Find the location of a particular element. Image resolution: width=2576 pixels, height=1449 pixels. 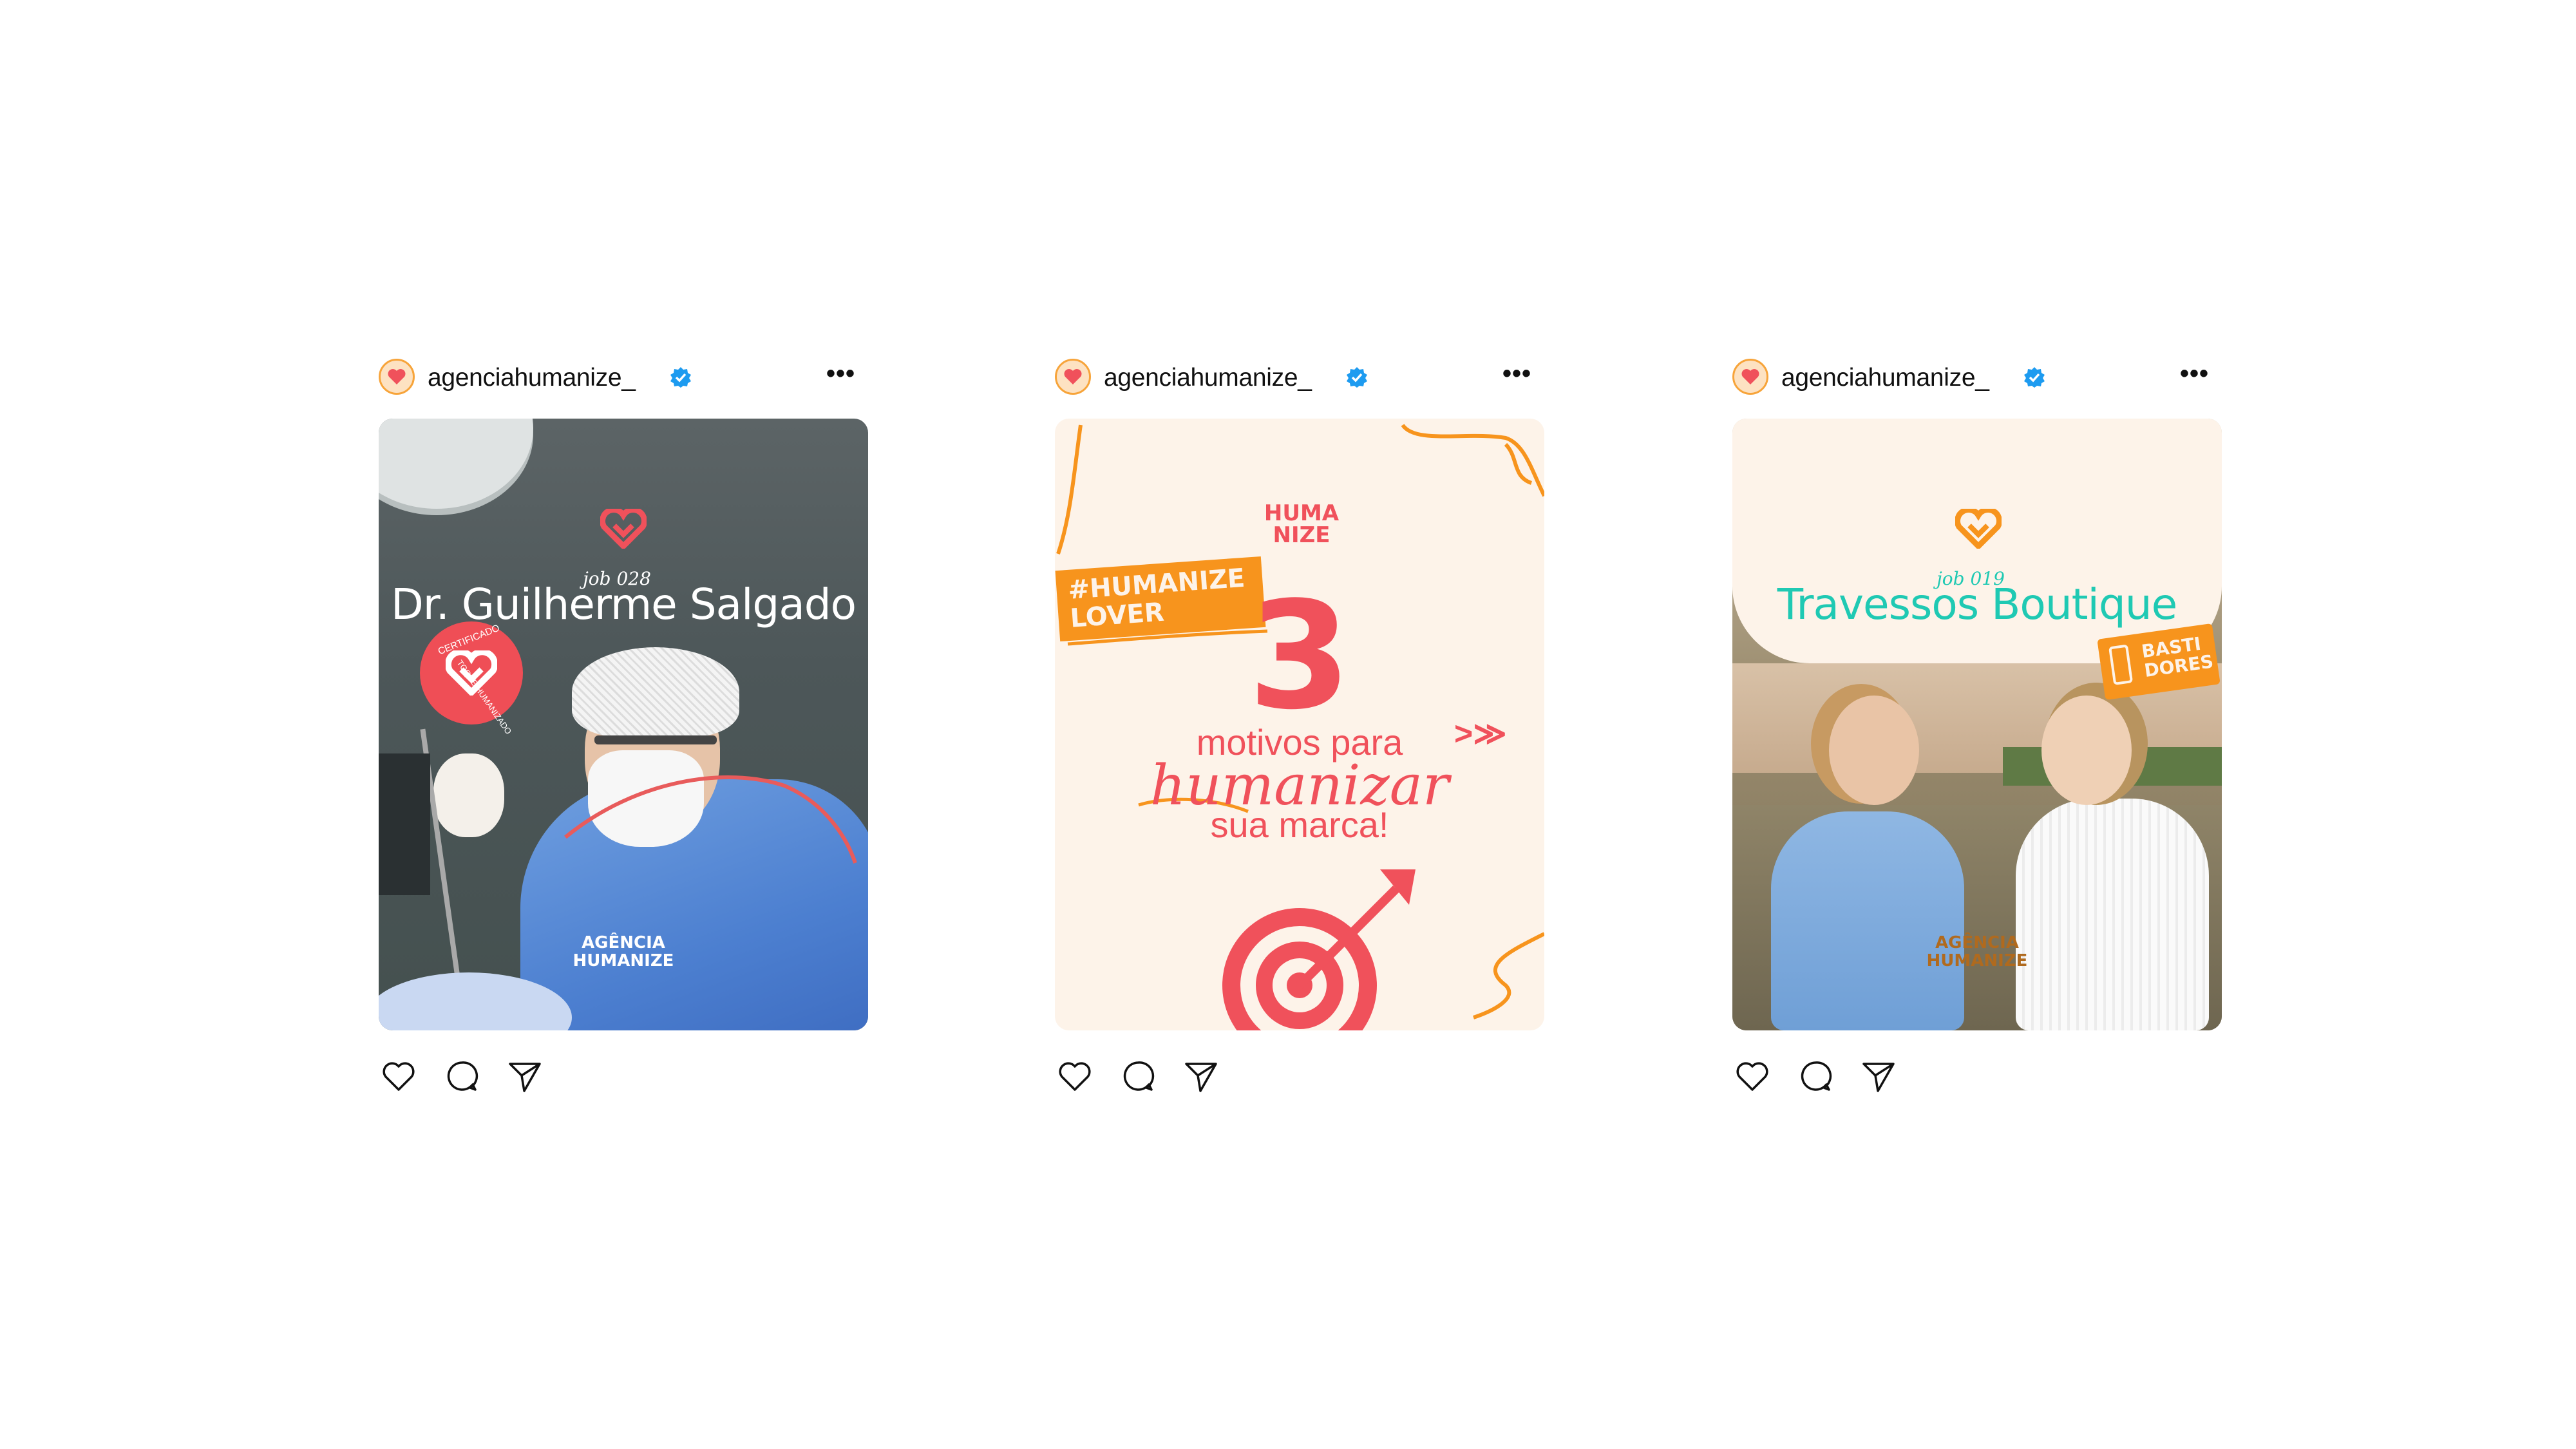

post-title: Travessos Boutique is located at coordinates (1977, 604).